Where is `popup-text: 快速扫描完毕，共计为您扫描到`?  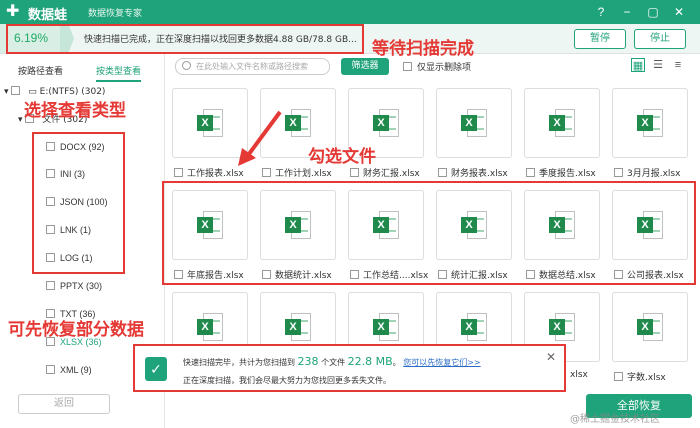 popup-text: 快速扫描完毕，共计为您扫描到 is located at coordinates (239, 362).